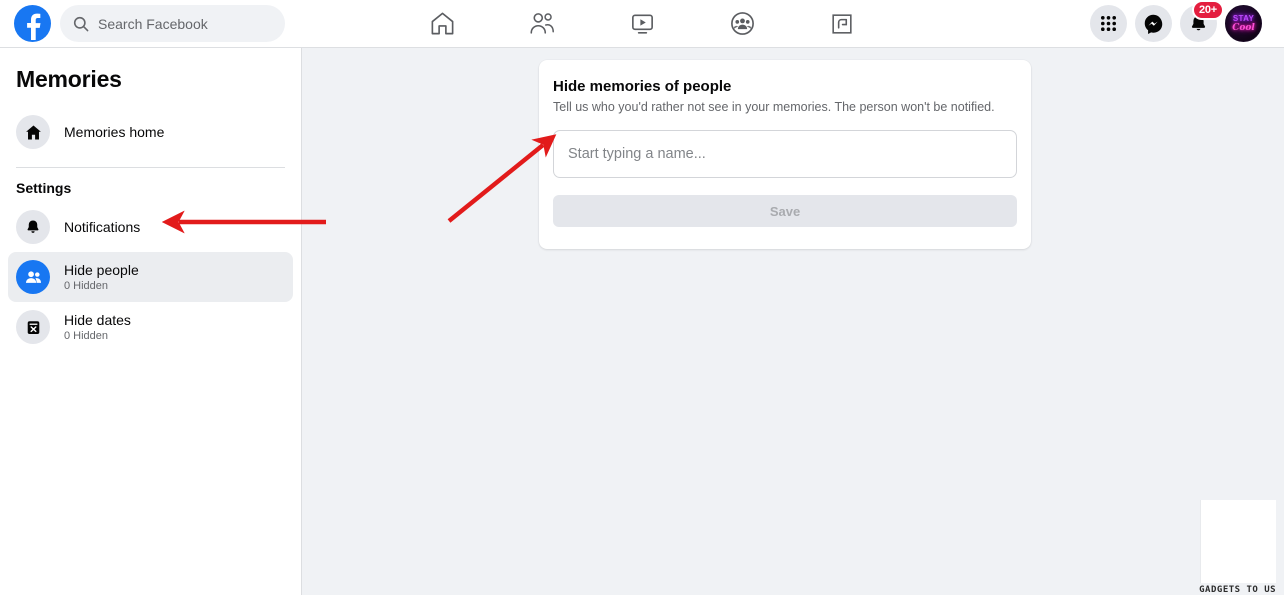  I want to click on grid-menu-button, so click(1108, 23).